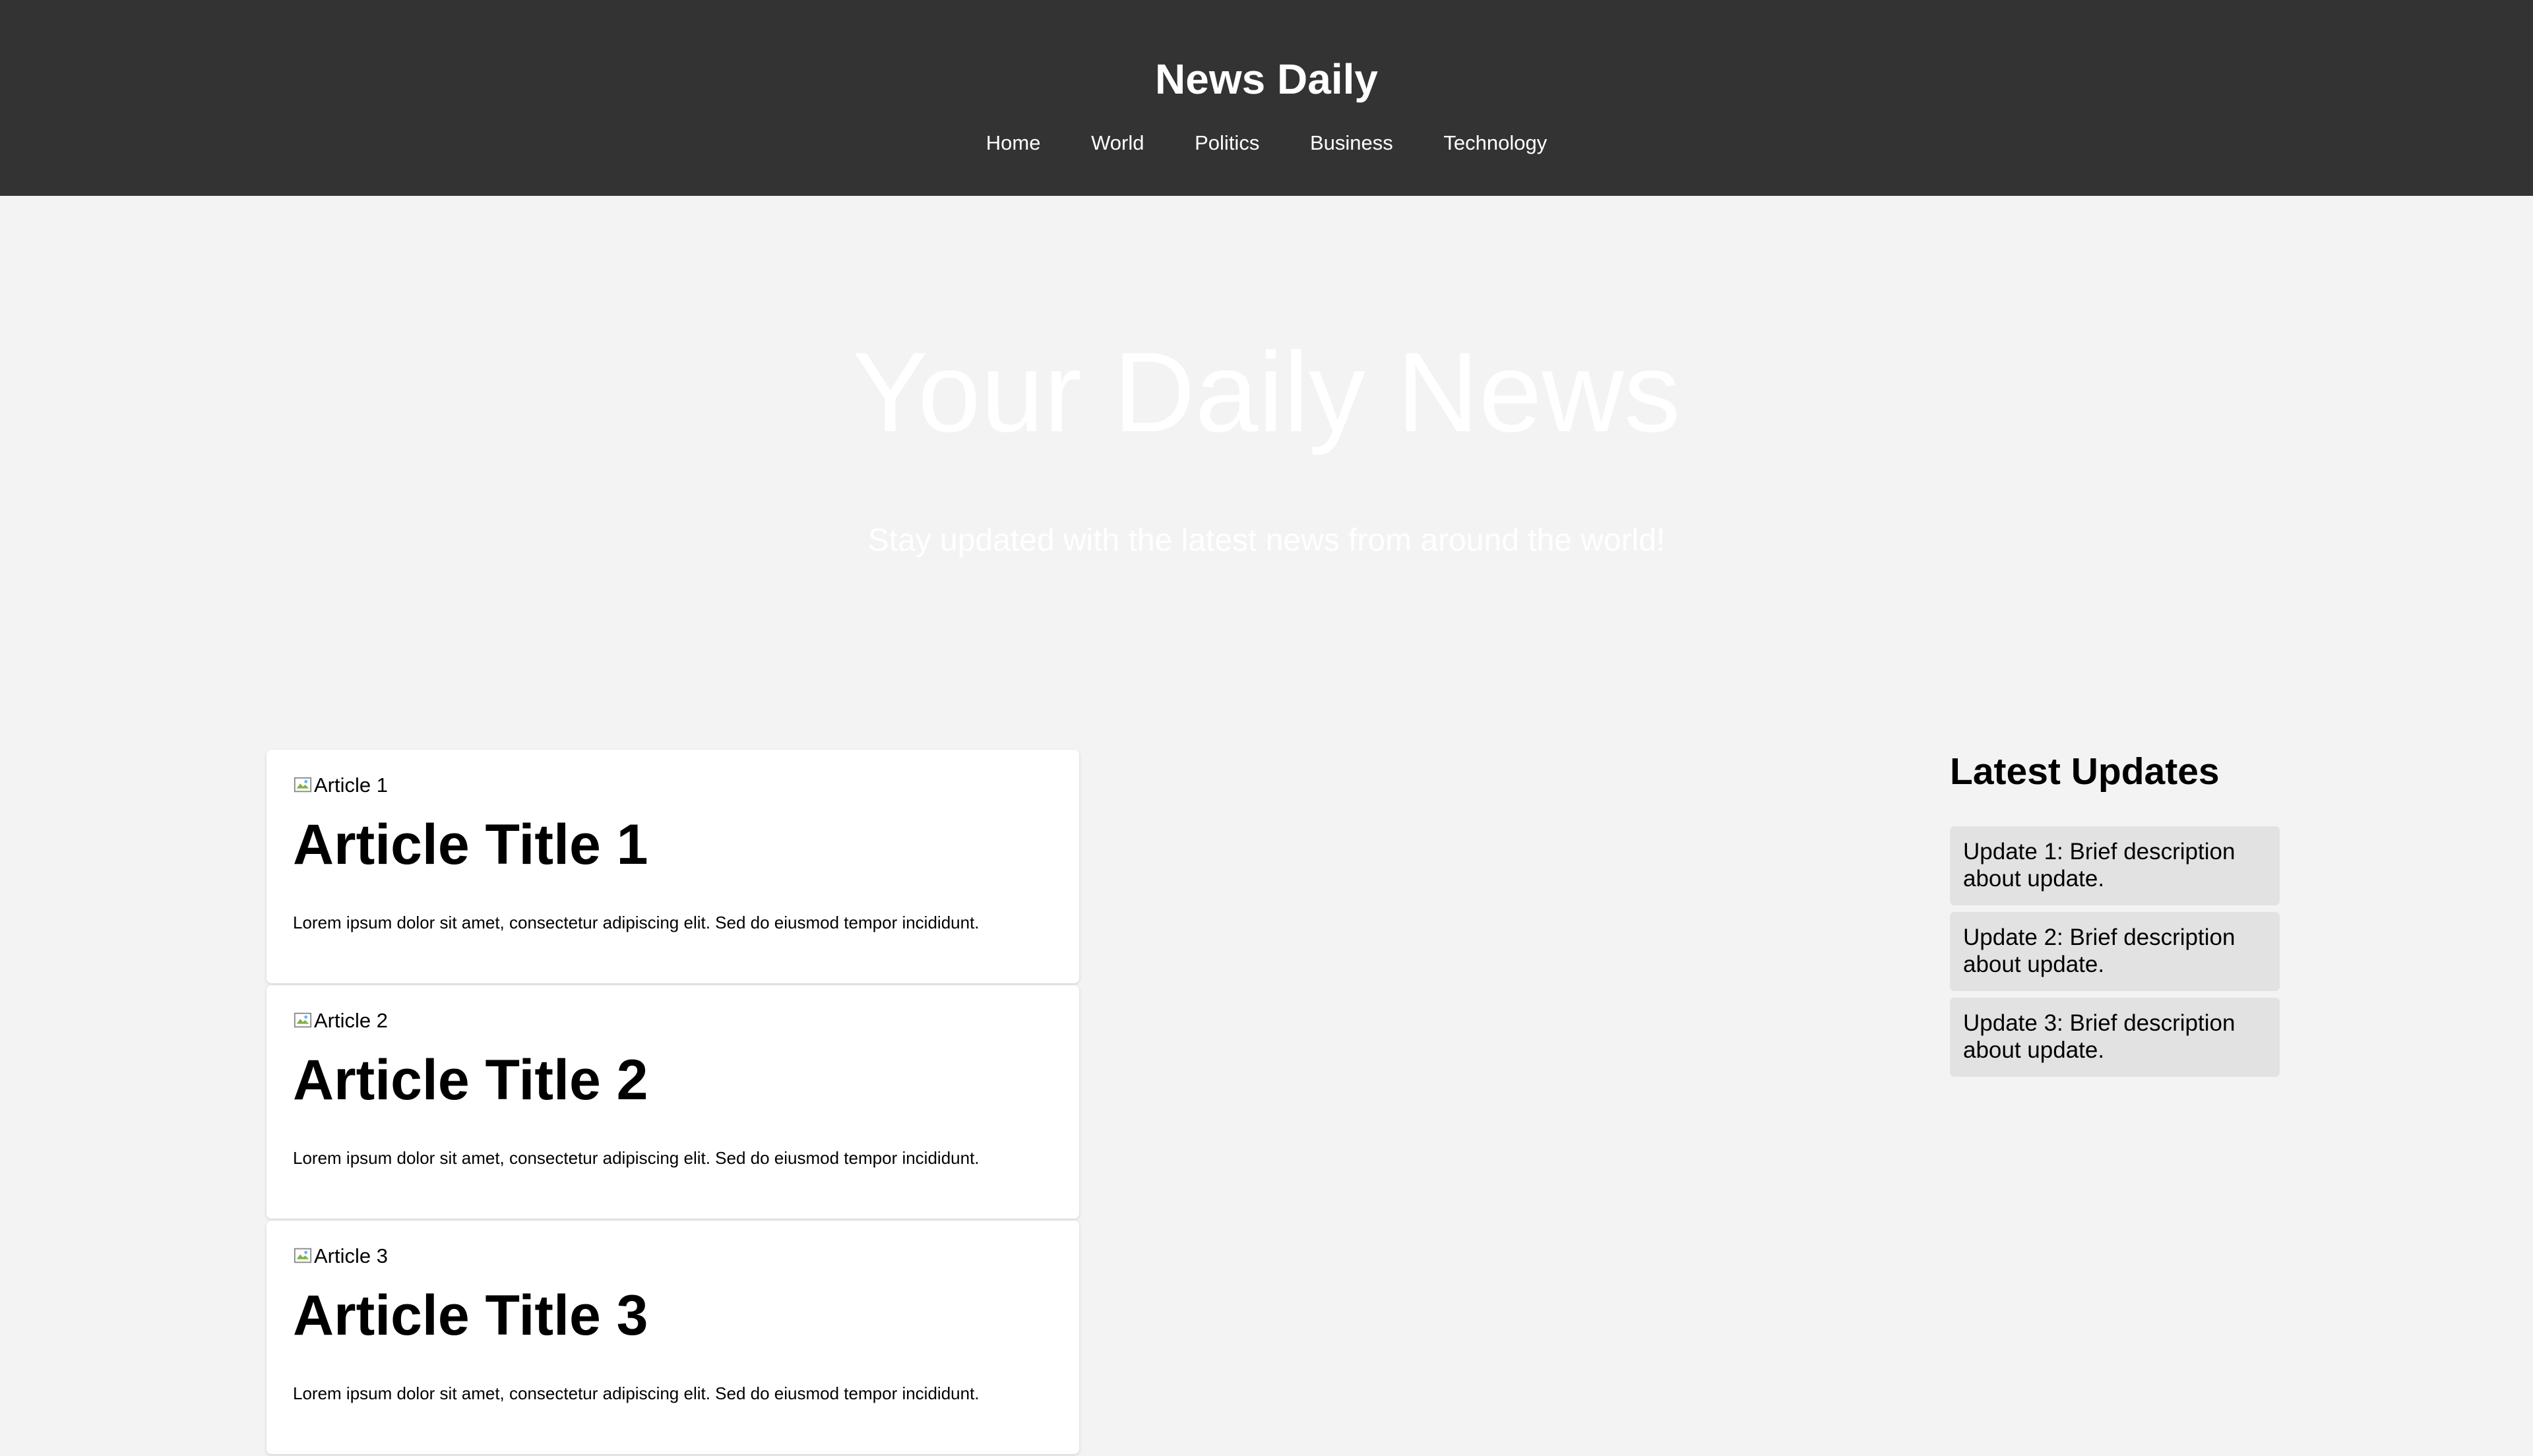 Image resolution: width=2533 pixels, height=1456 pixels. I want to click on article-title: Article Title 2, so click(673, 1080).